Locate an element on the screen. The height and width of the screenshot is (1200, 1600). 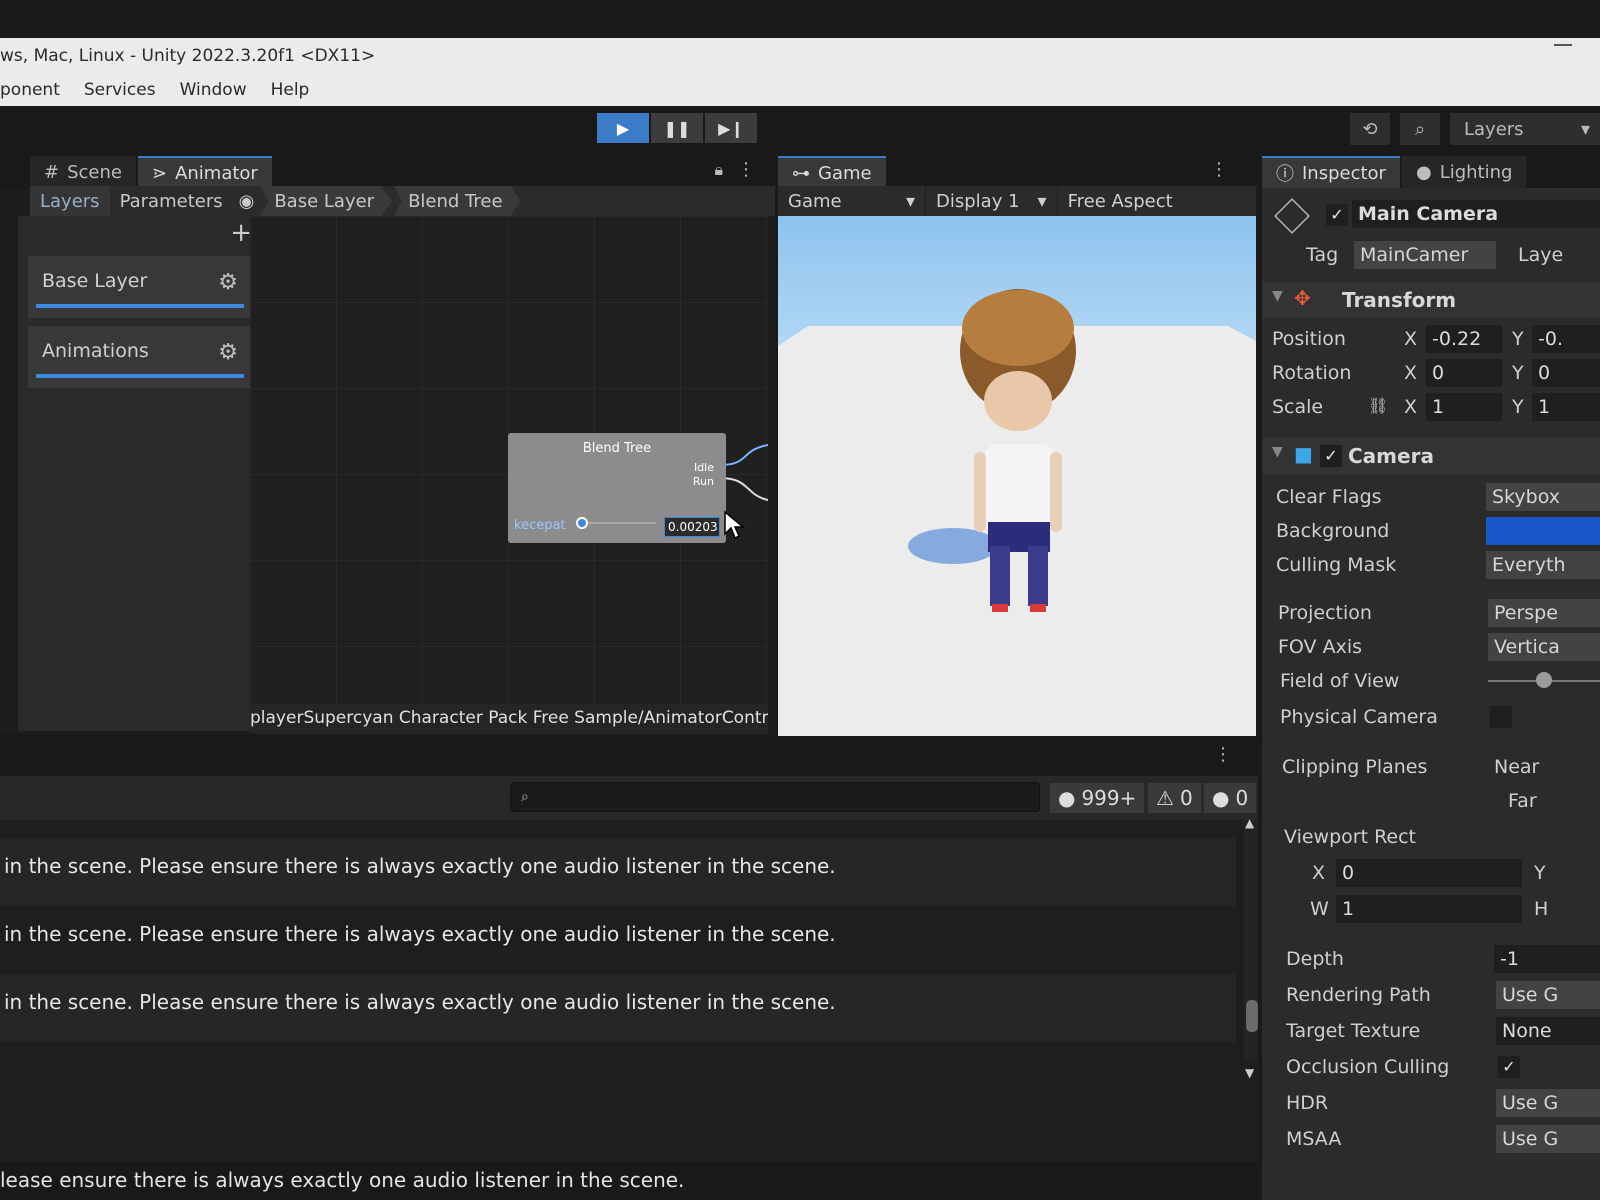
node-param-value-field: 0.00203 is located at coordinates (692, 527).